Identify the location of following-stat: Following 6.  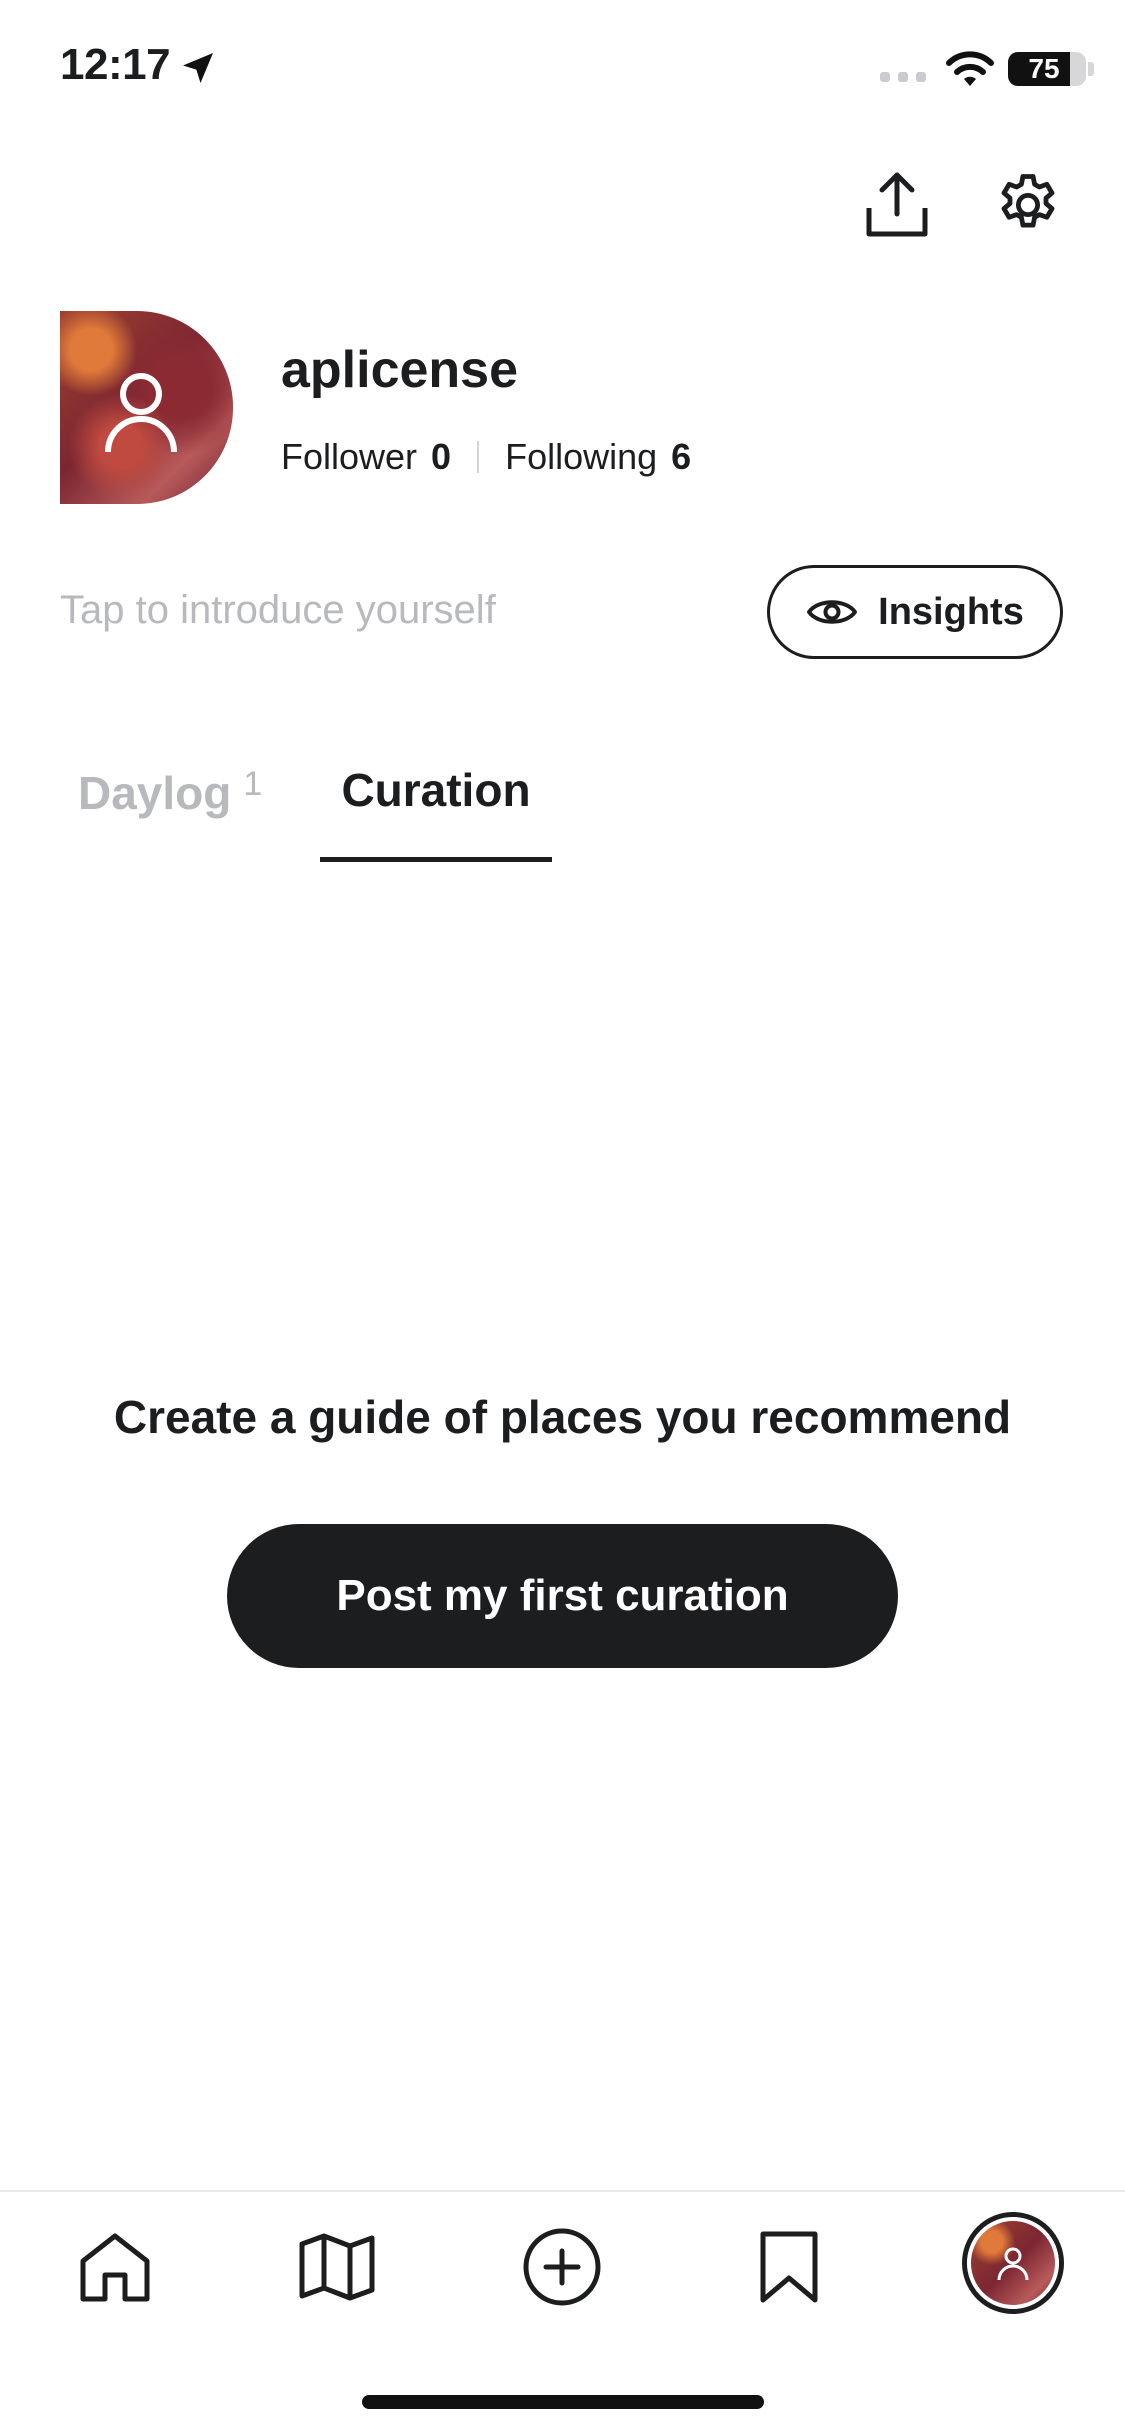
(598, 457).